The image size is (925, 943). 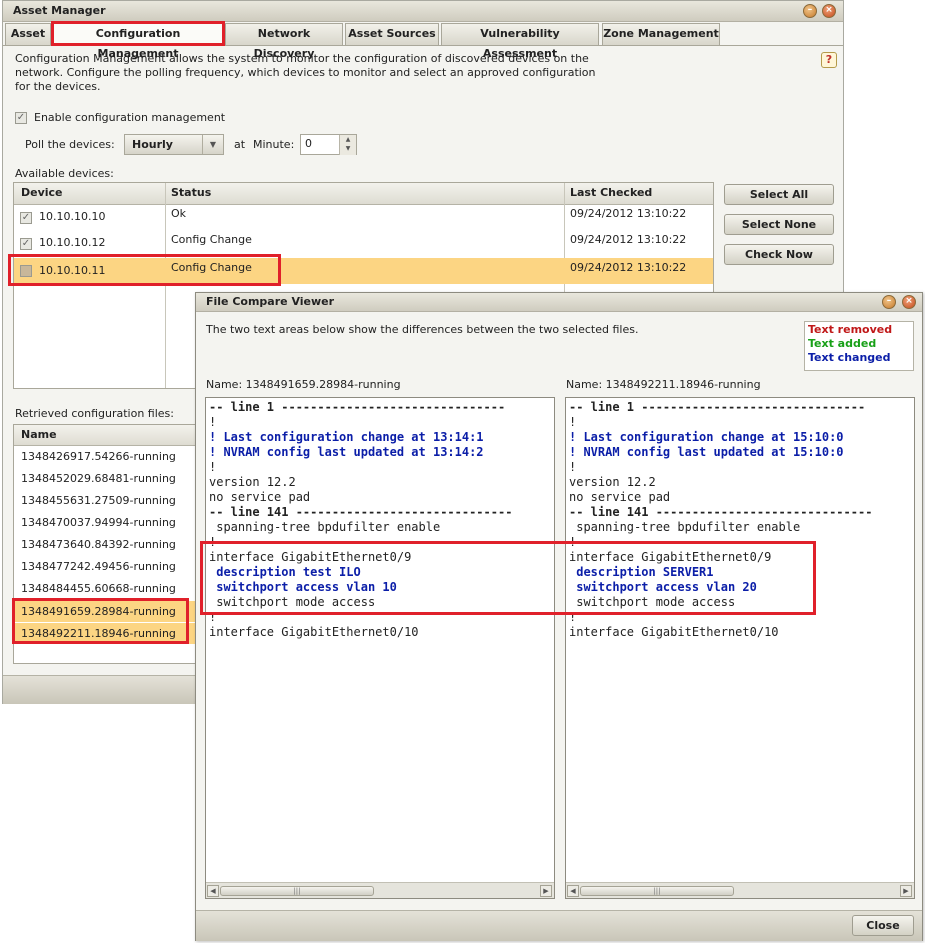 I want to click on legend-changed: Text changed, so click(x=849, y=357).